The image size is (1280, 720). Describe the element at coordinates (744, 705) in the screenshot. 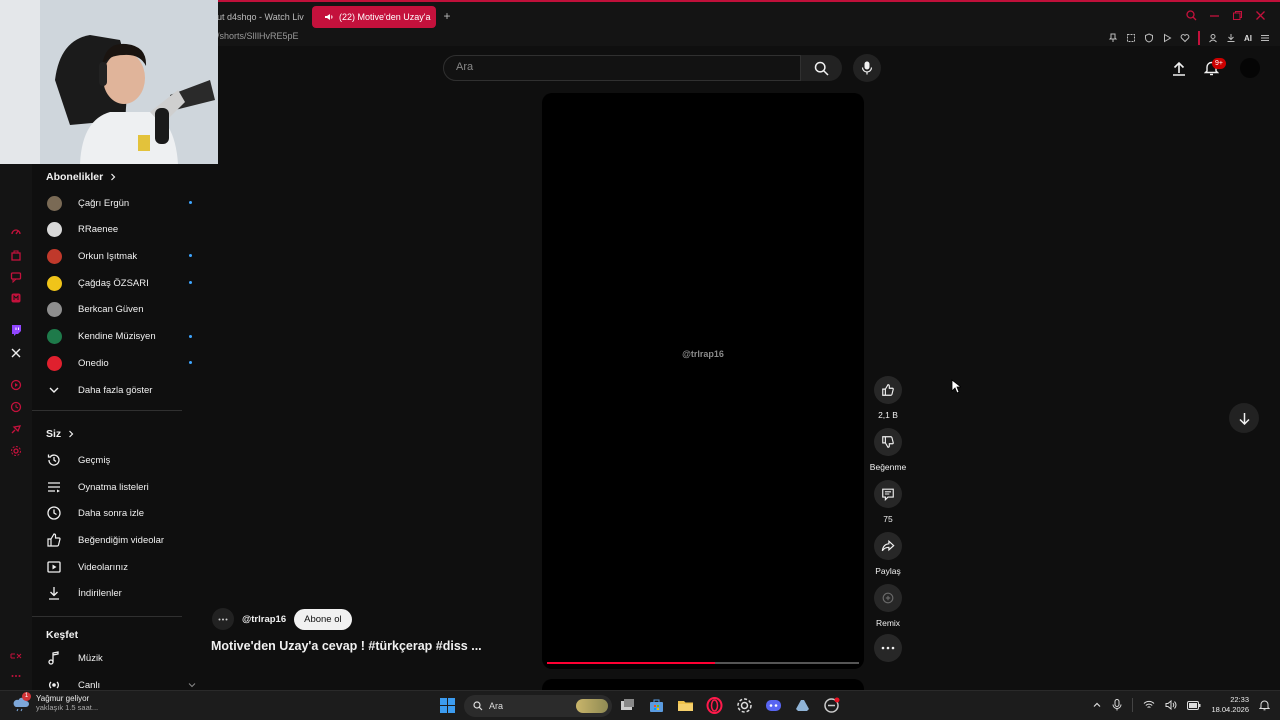

I see `settings-app-icon` at that location.